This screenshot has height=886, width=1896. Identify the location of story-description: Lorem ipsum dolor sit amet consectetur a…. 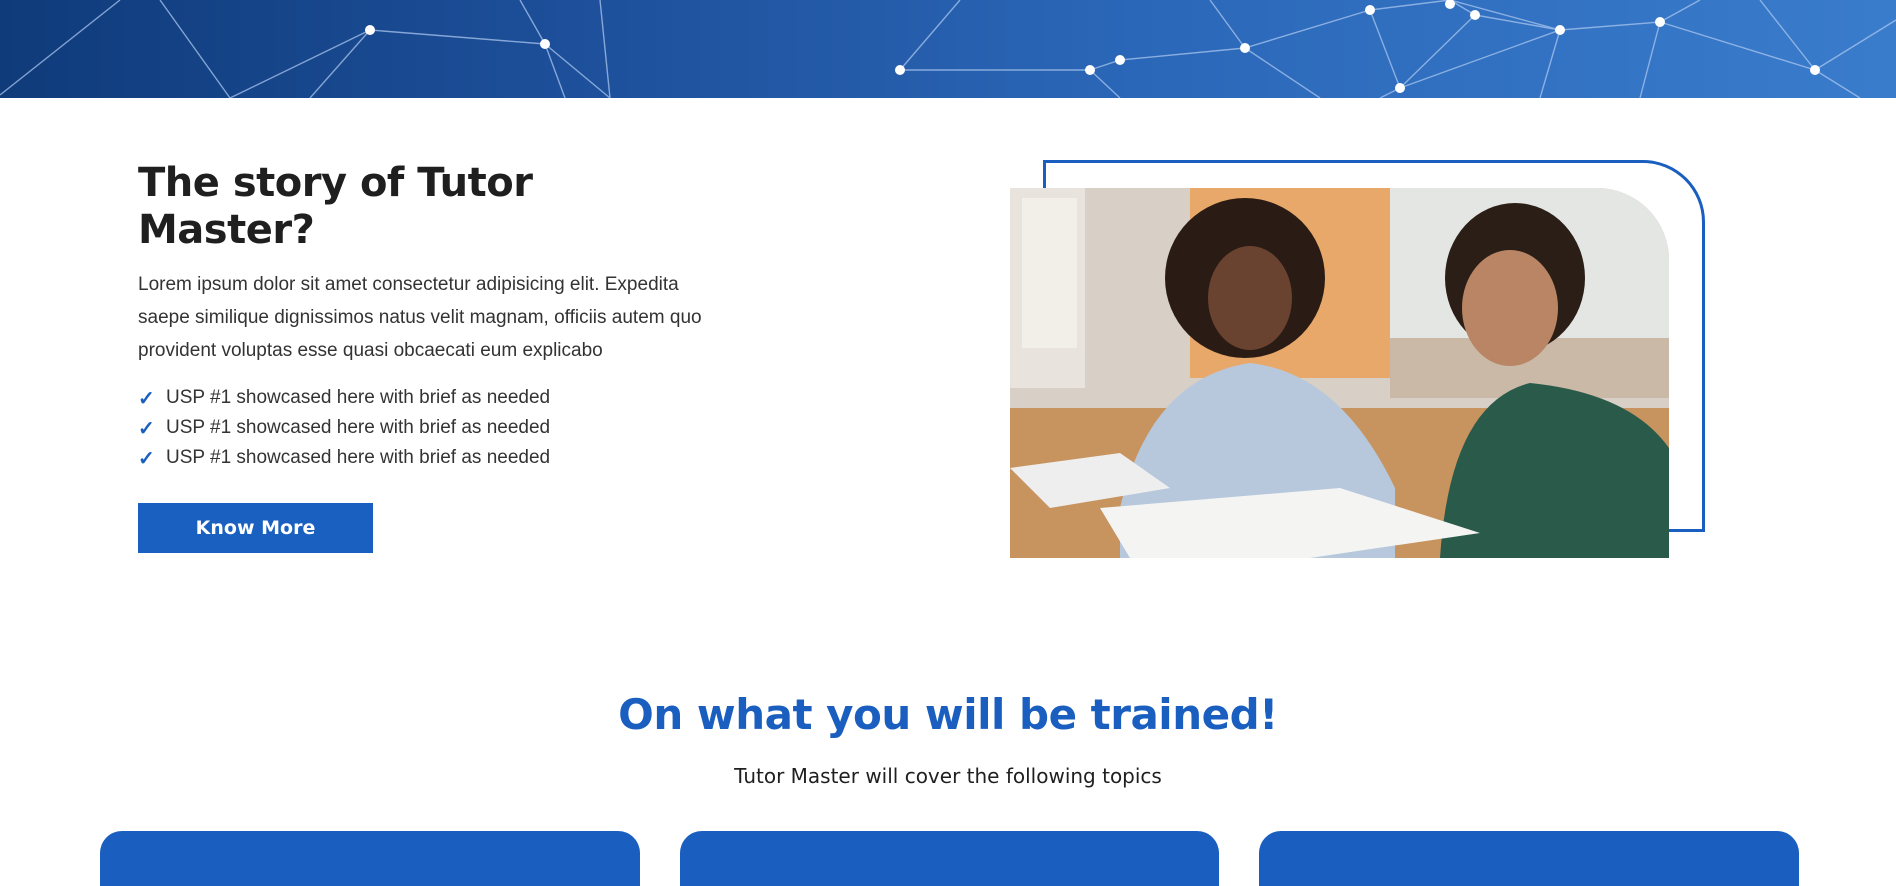
(420, 317).